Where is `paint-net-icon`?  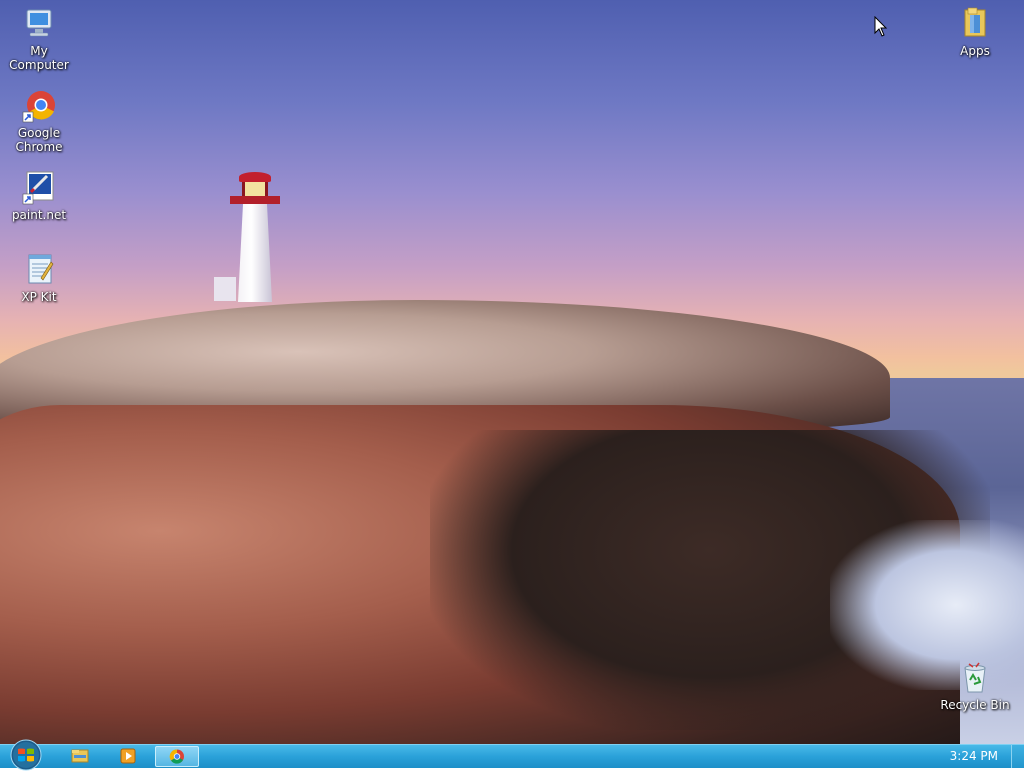
paint-net-icon is located at coordinates (39, 188).